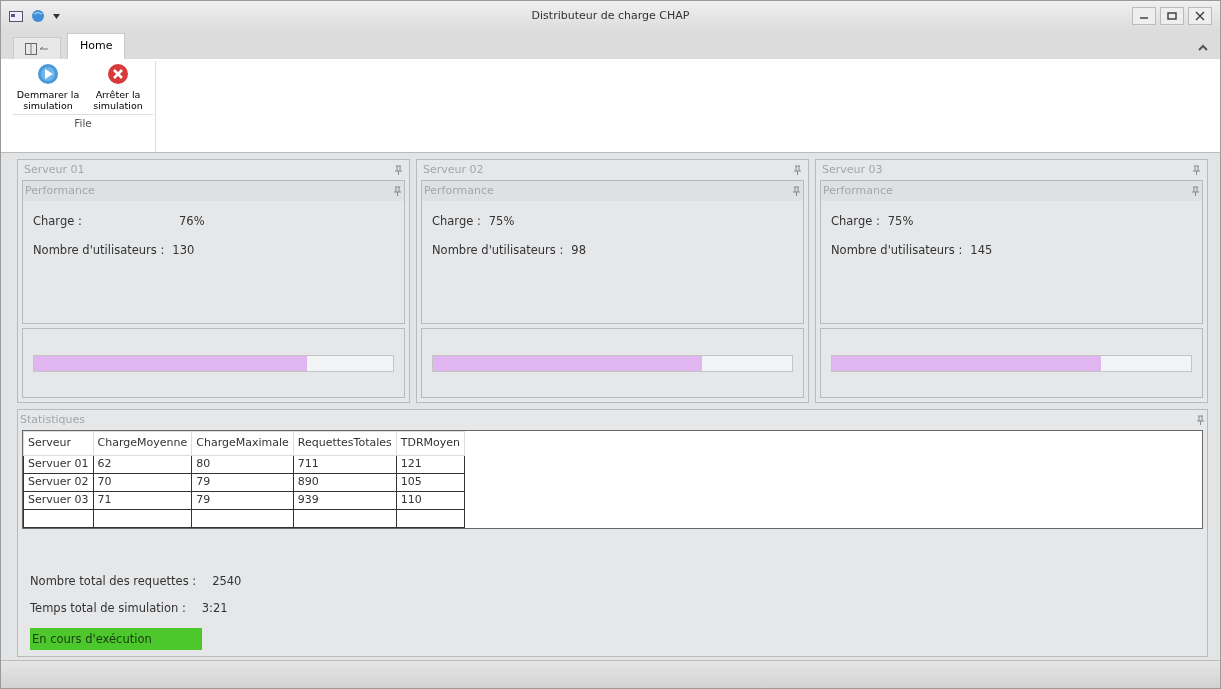 This screenshot has width=1221, height=689. Describe the element at coordinates (58, 443) in the screenshot. I see `column-header: Serveur` at that location.